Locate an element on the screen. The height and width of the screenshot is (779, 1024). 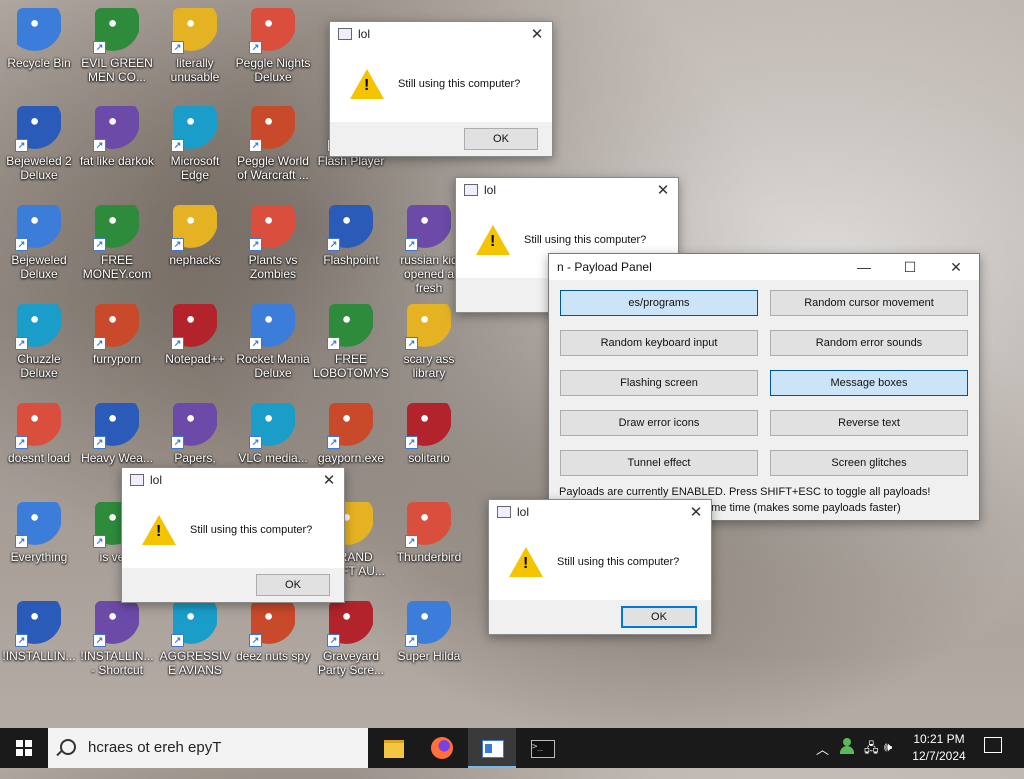
desktop-icon: ↗ FREE MONEY.com is located at coordinates (117, 242).